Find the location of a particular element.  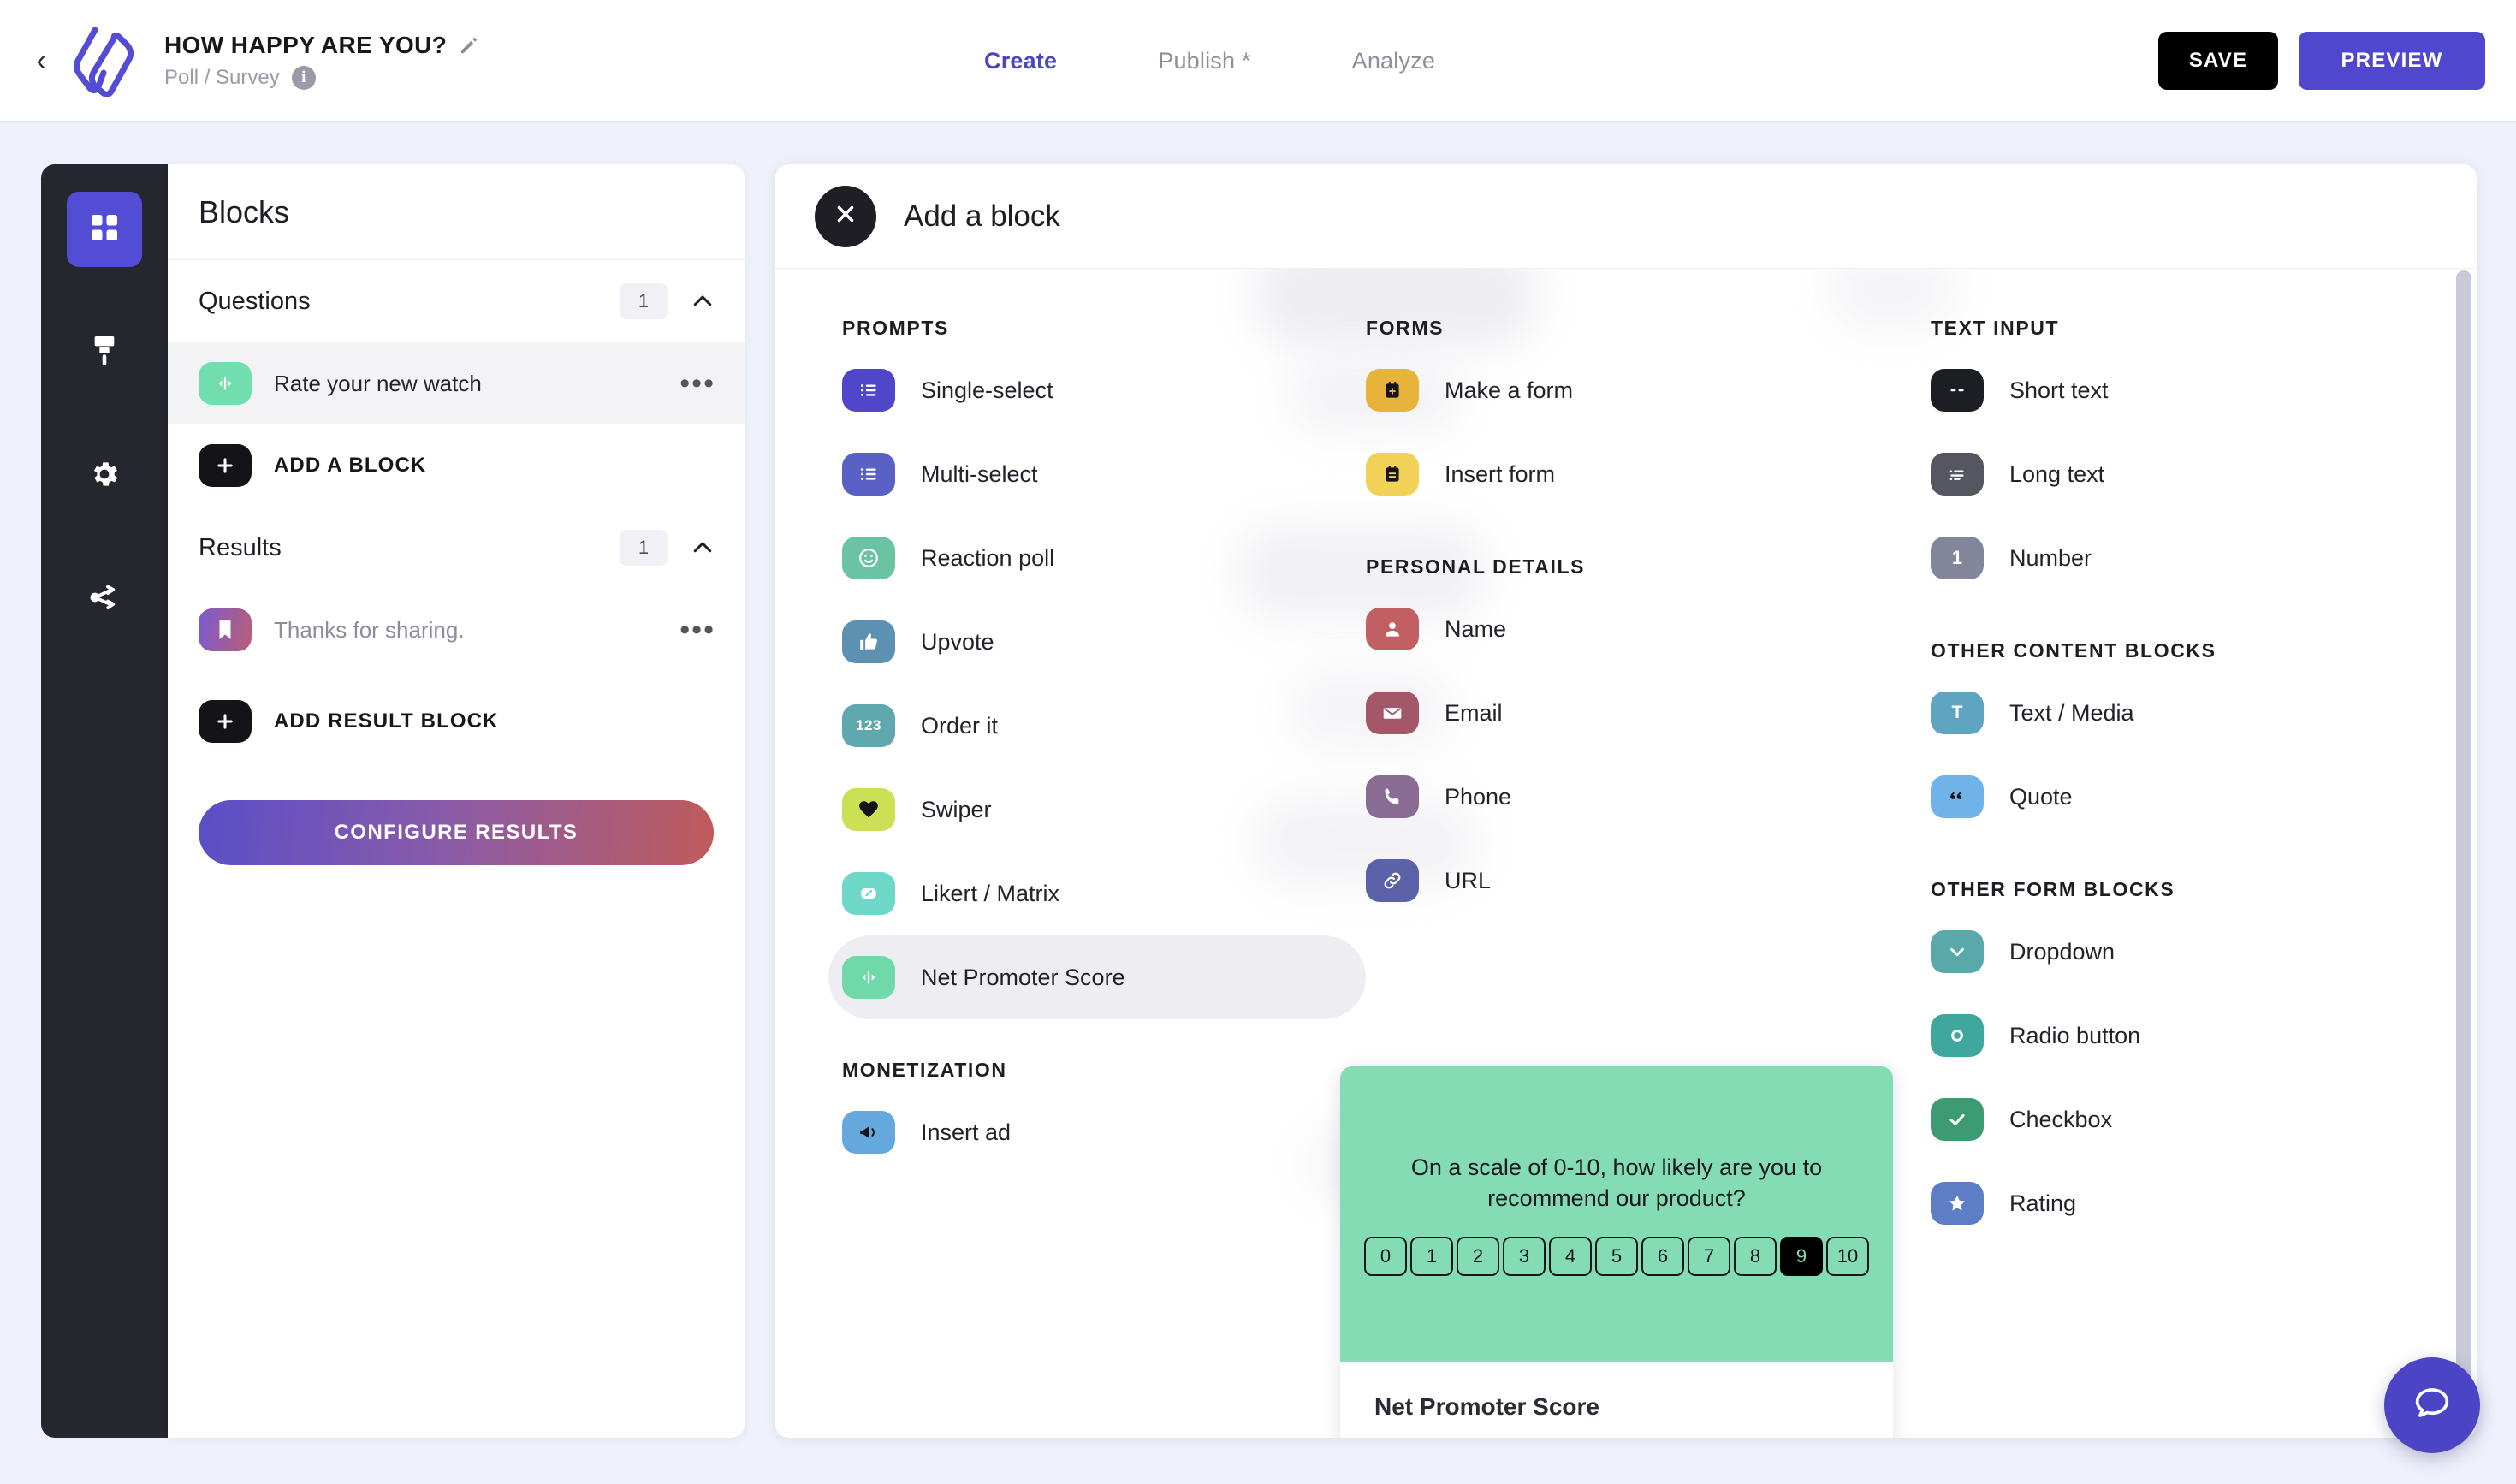

question-block-row: Rate your new watch ••• is located at coordinates (456, 383).